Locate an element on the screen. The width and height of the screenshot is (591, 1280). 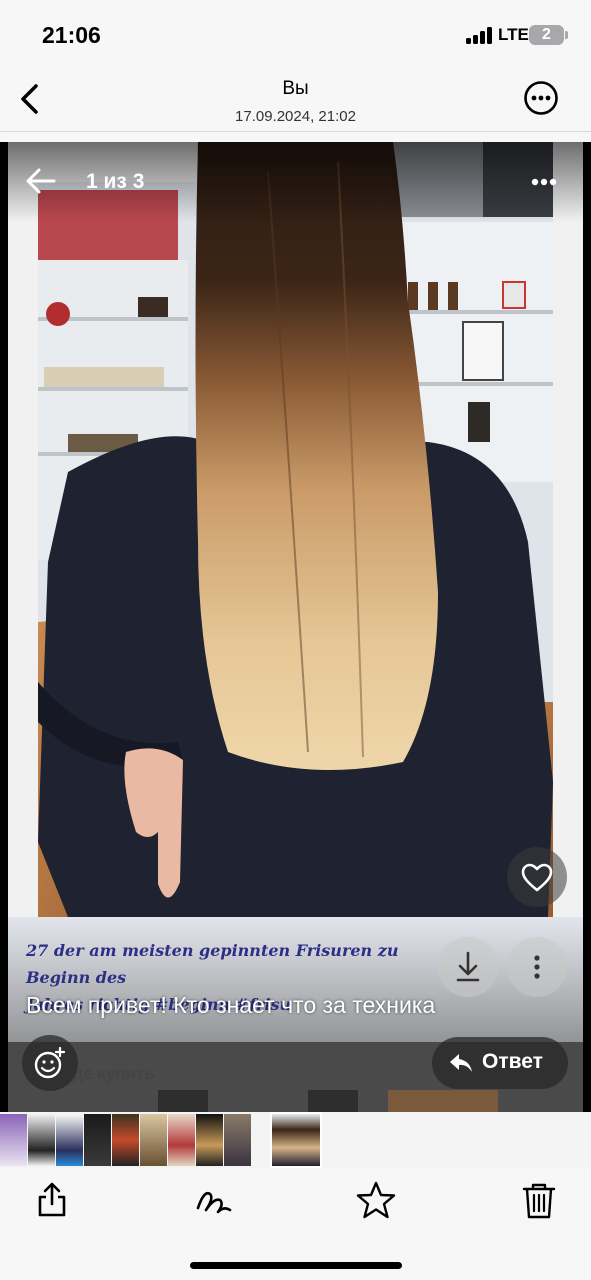
nav-header: Вы 17.09.2024, 21:02 is located at coordinates (295, 101).